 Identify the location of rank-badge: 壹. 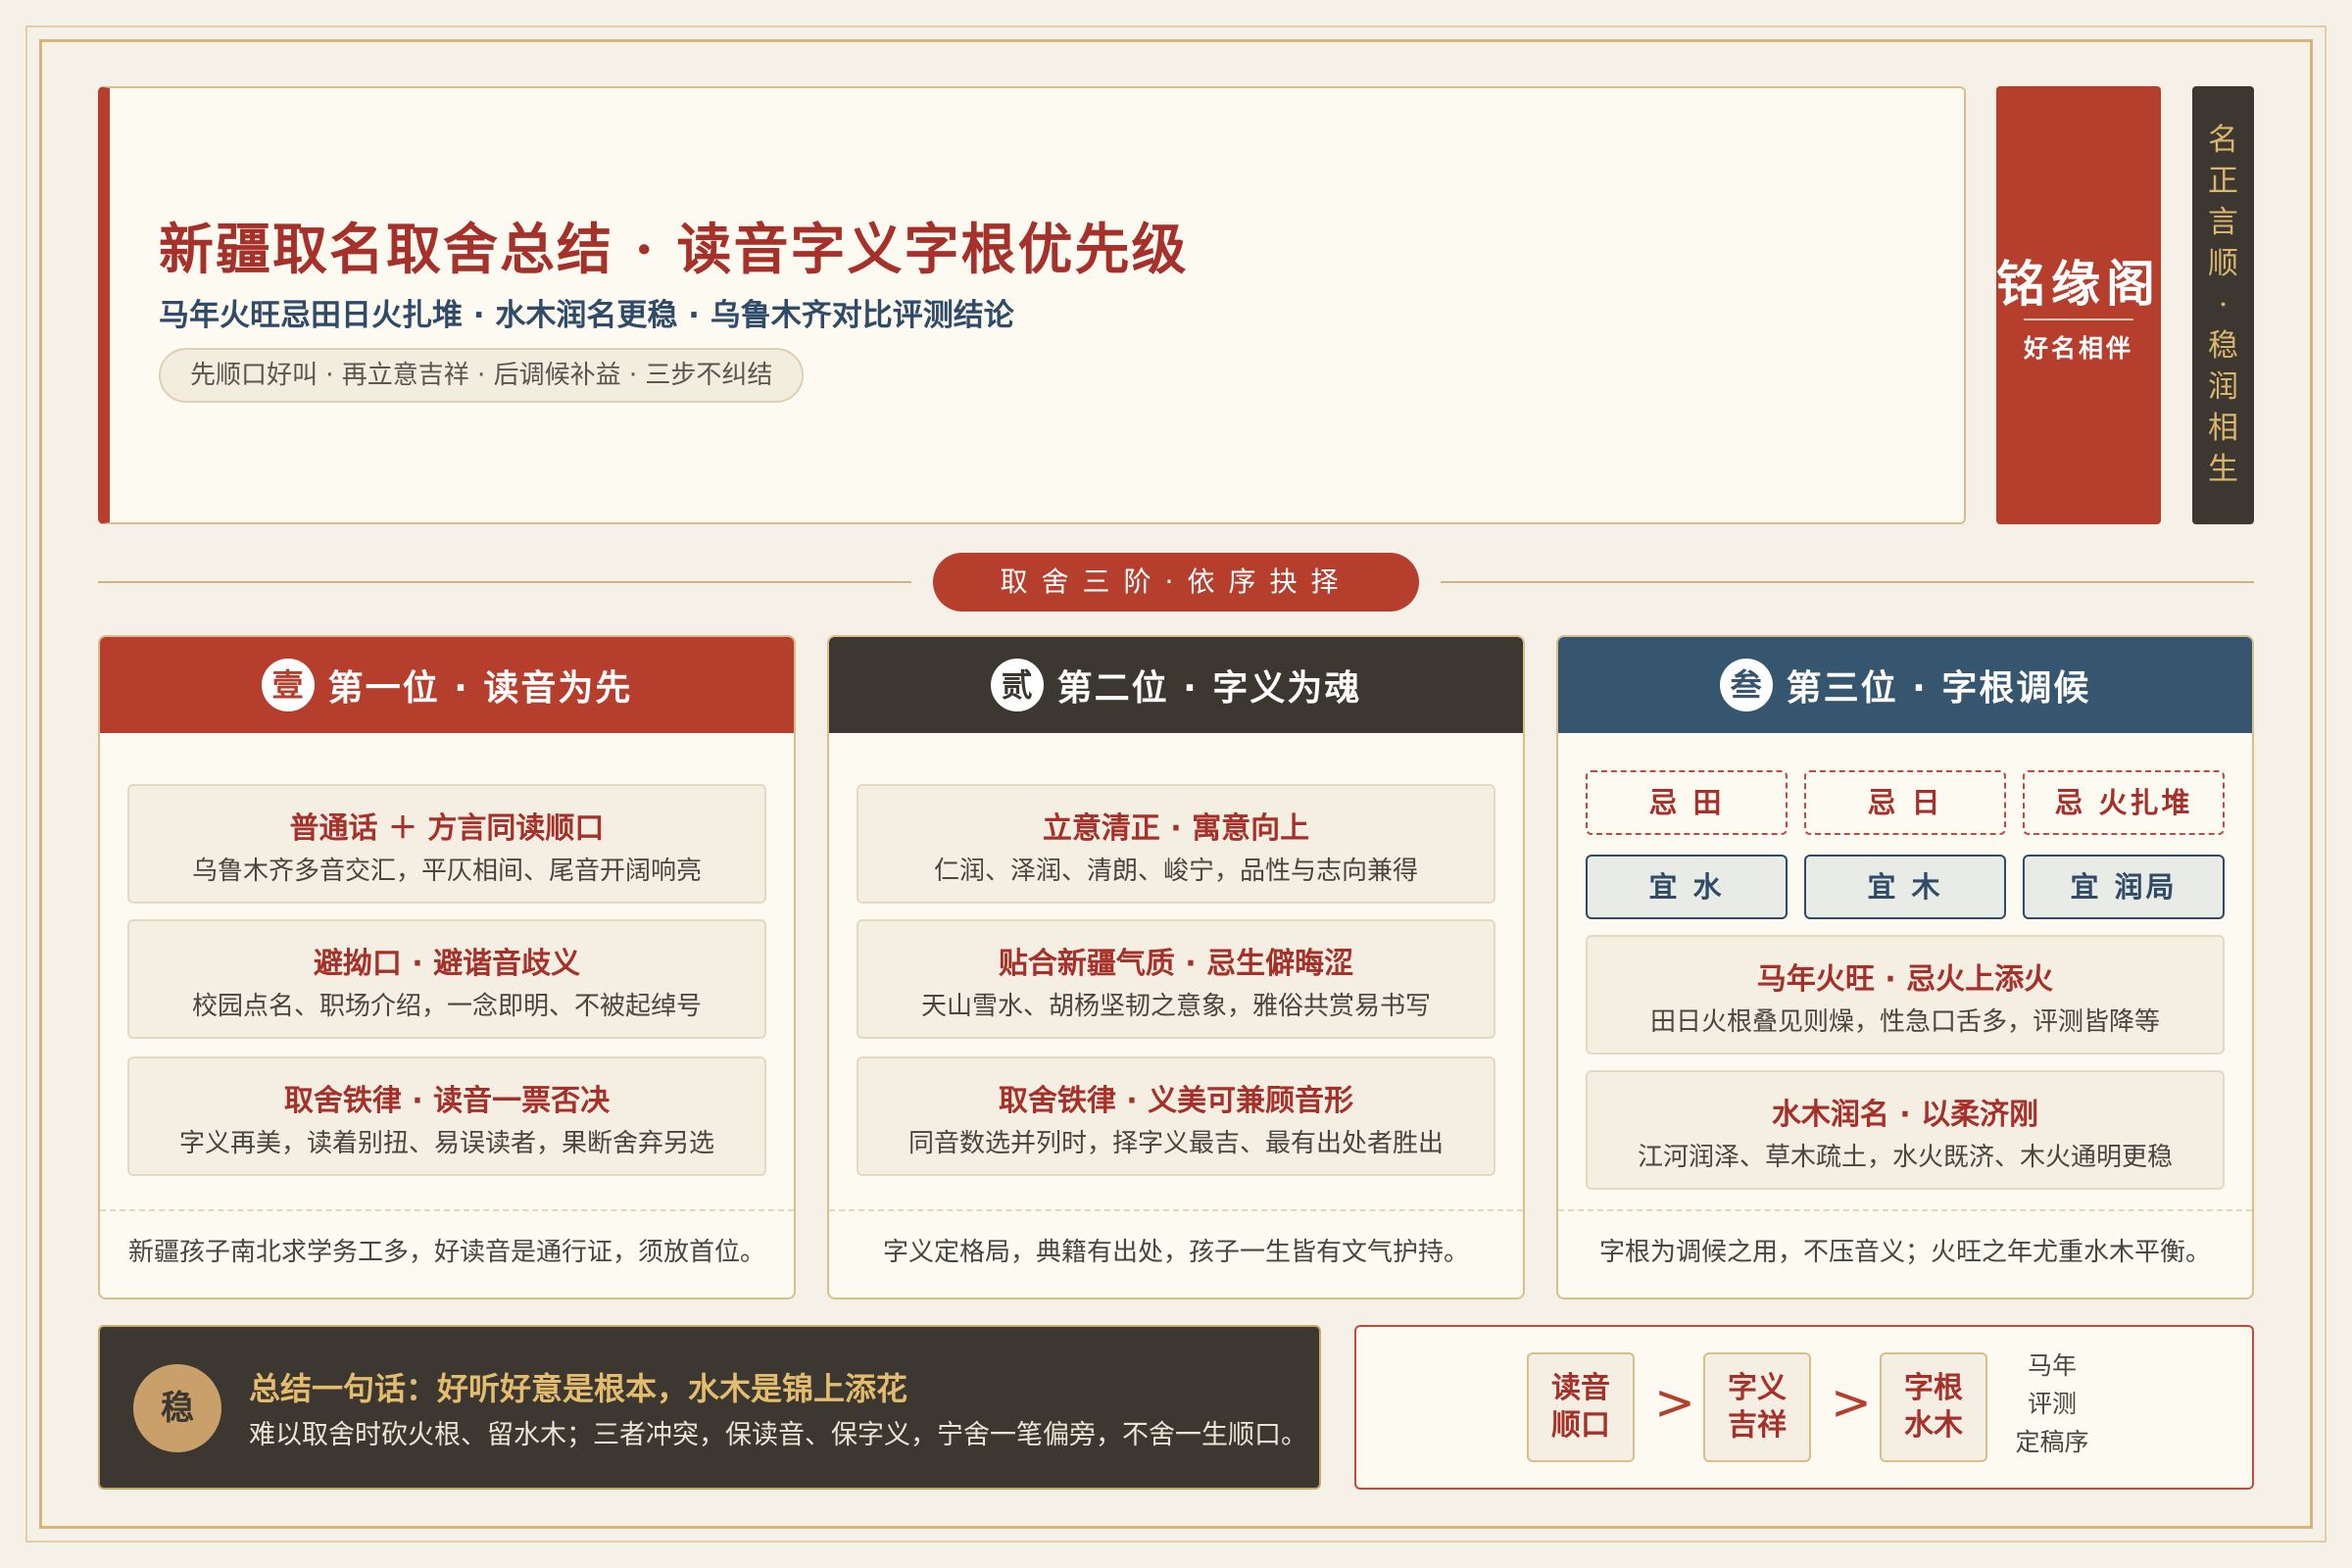
(288, 685).